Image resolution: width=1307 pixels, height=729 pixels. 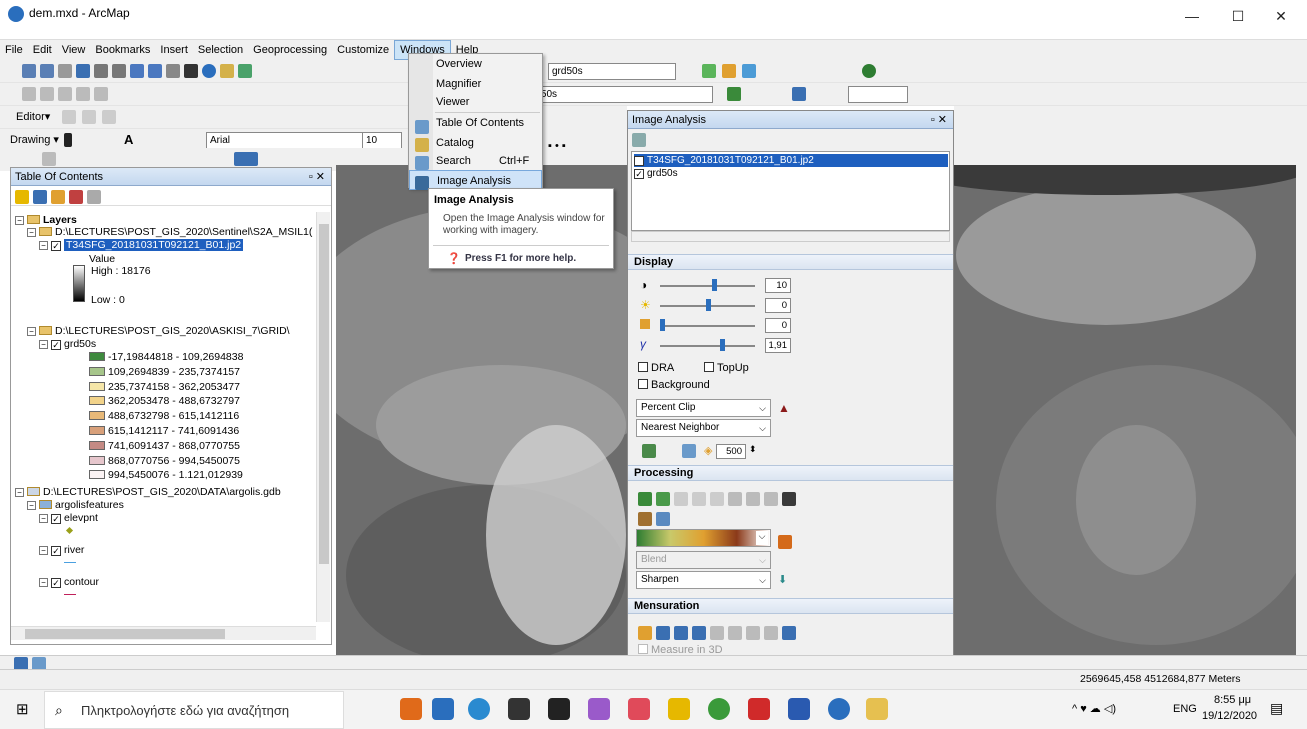 I want to click on layer-elevpnt: − ✓ elevpnt, so click(x=68, y=518).